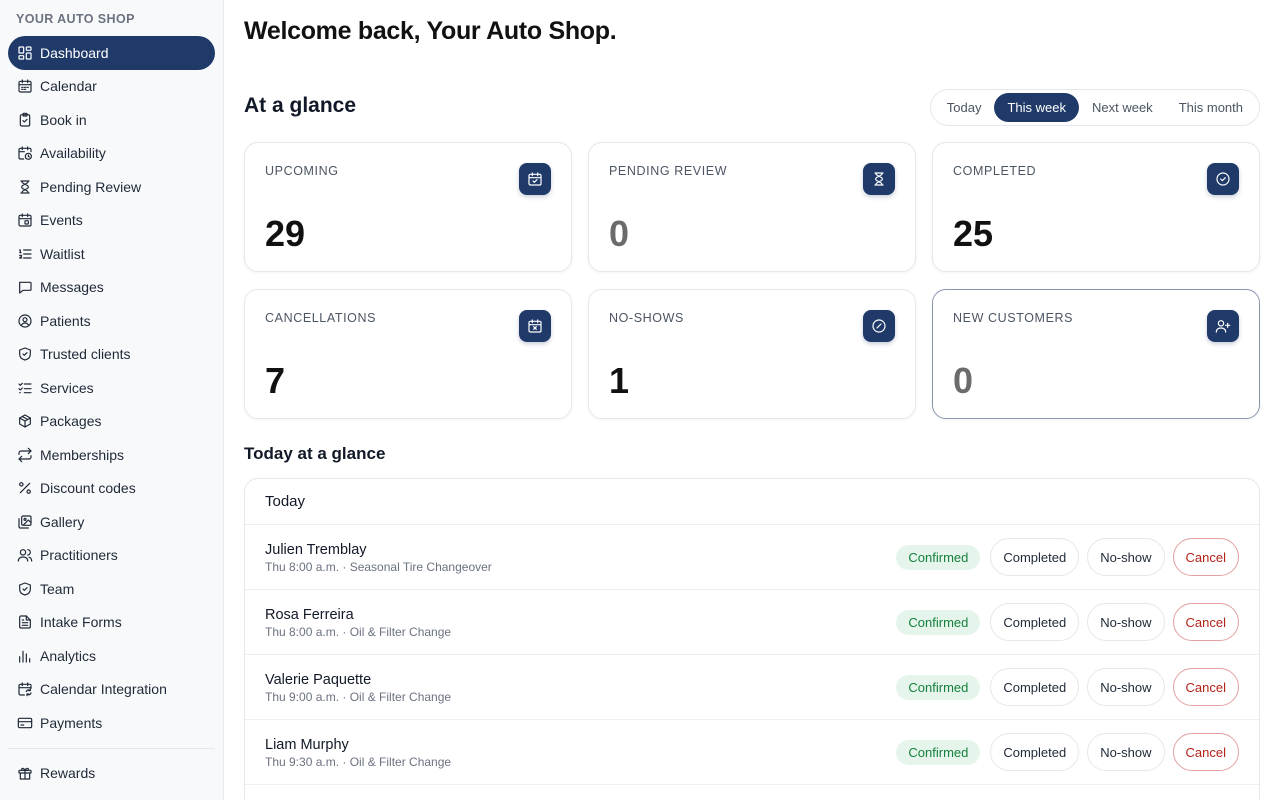  I want to click on stat-card-cancellations: CANCELLATIONS 7, so click(408, 354).